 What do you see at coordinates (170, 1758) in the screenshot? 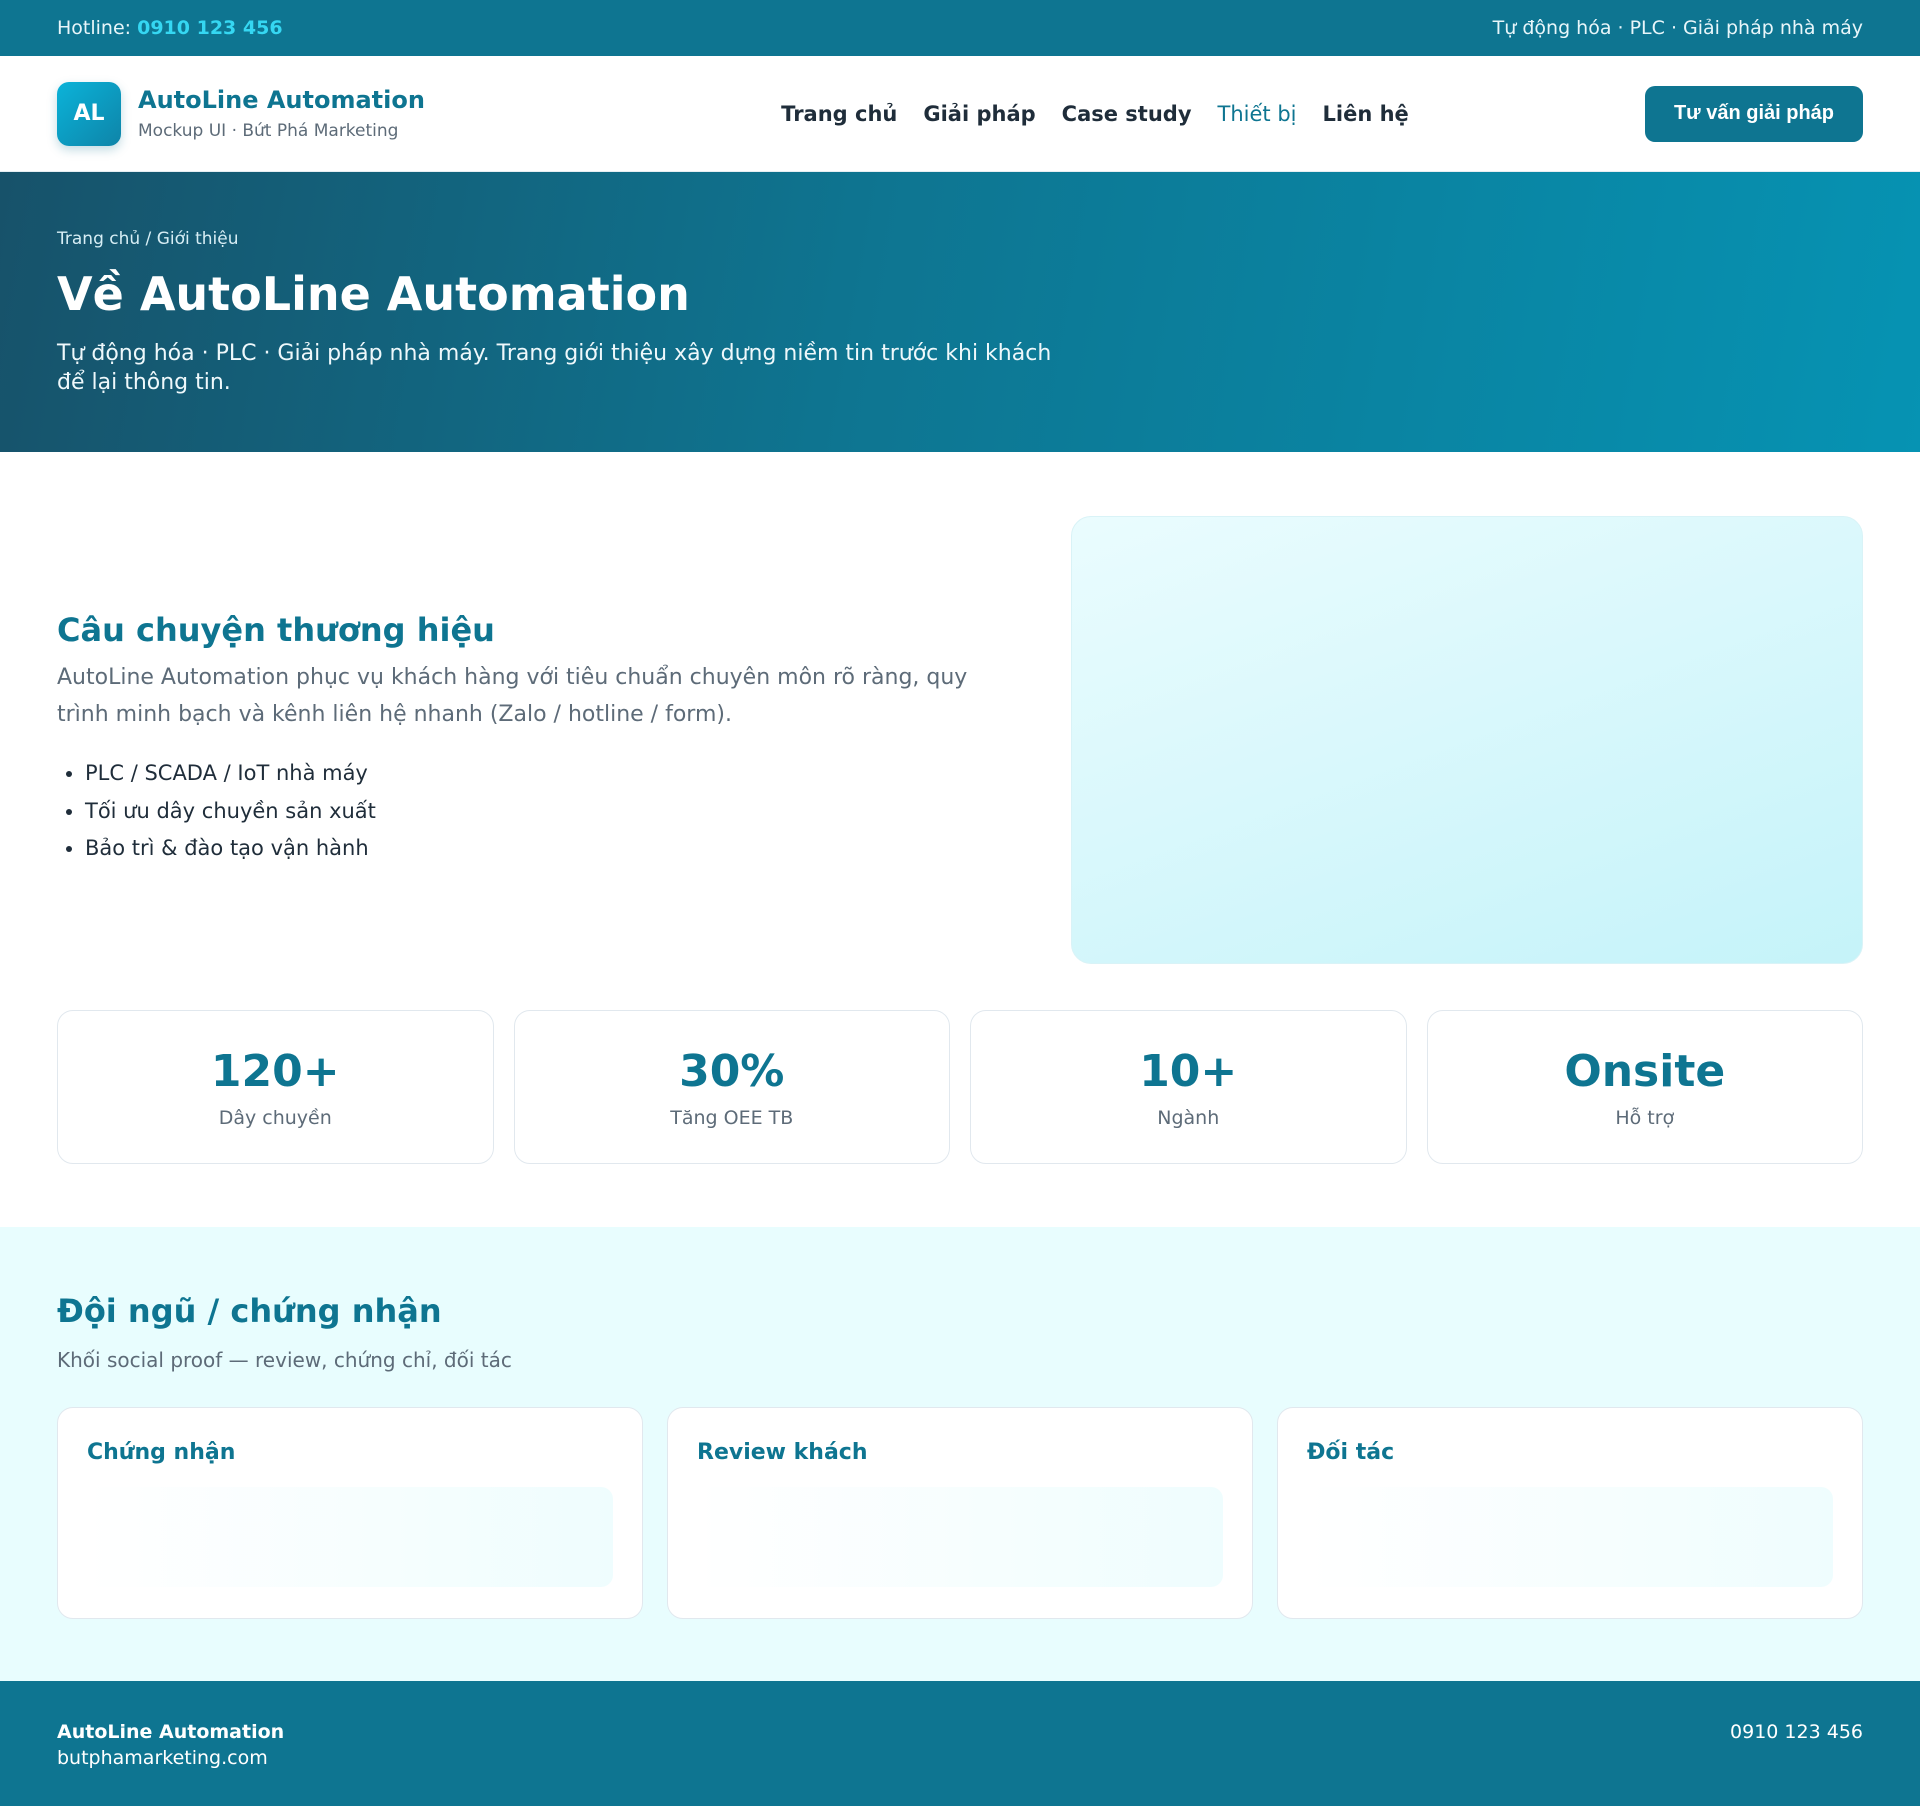
I see `footer-site-link: butphamarketing.com` at bounding box center [170, 1758].